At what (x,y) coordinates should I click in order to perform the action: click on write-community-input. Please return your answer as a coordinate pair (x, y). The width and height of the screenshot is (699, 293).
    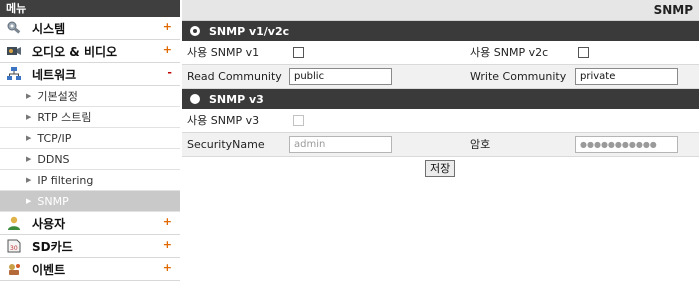
    Looking at the image, I should click on (626, 76).